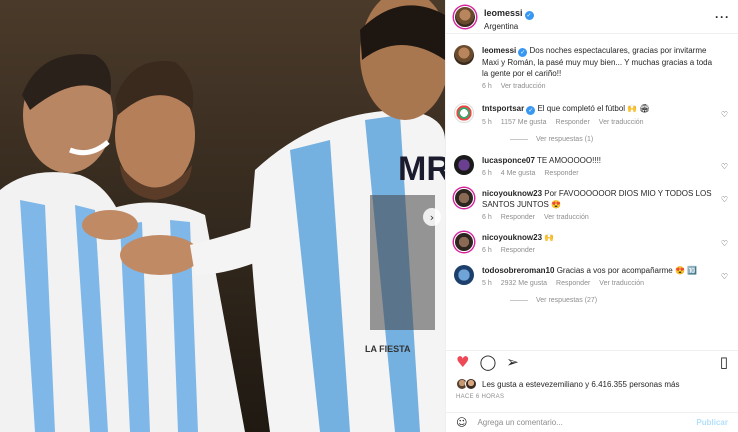 This screenshot has width=738, height=432. I want to click on comment: nicoyouknow23 🙌 6 h Responder ♡, so click(592, 243).